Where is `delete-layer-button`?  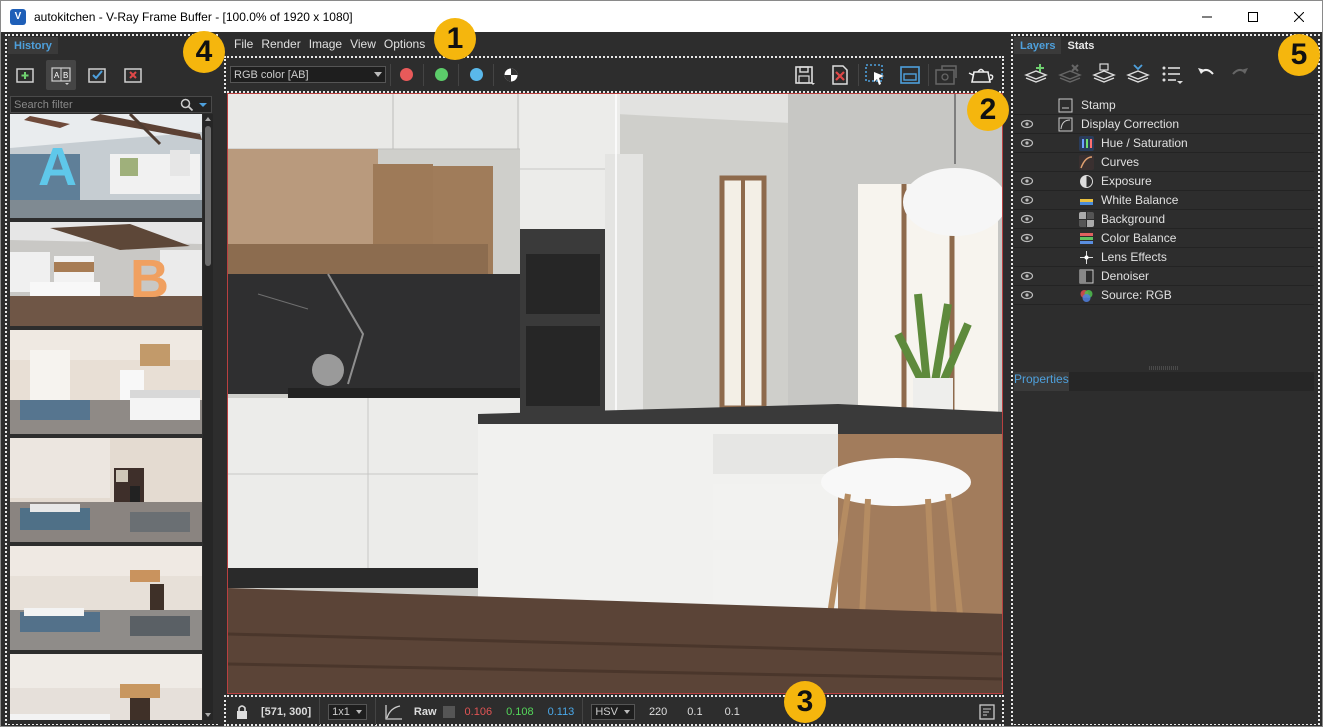
delete-layer-button is located at coordinates (1070, 74).